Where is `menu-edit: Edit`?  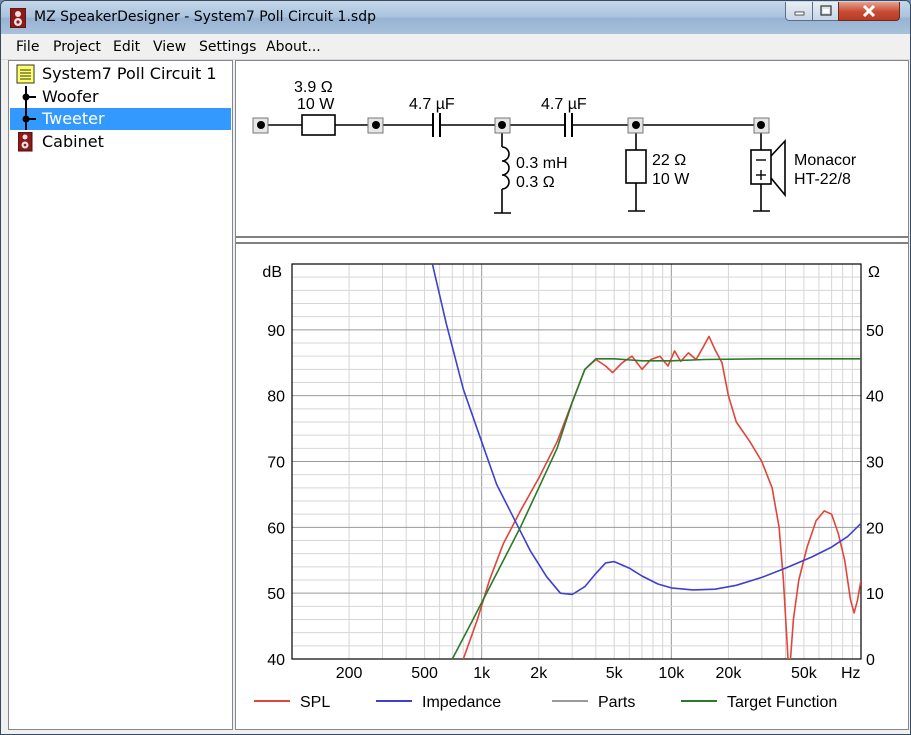
menu-edit: Edit is located at coordinates (126, 47).